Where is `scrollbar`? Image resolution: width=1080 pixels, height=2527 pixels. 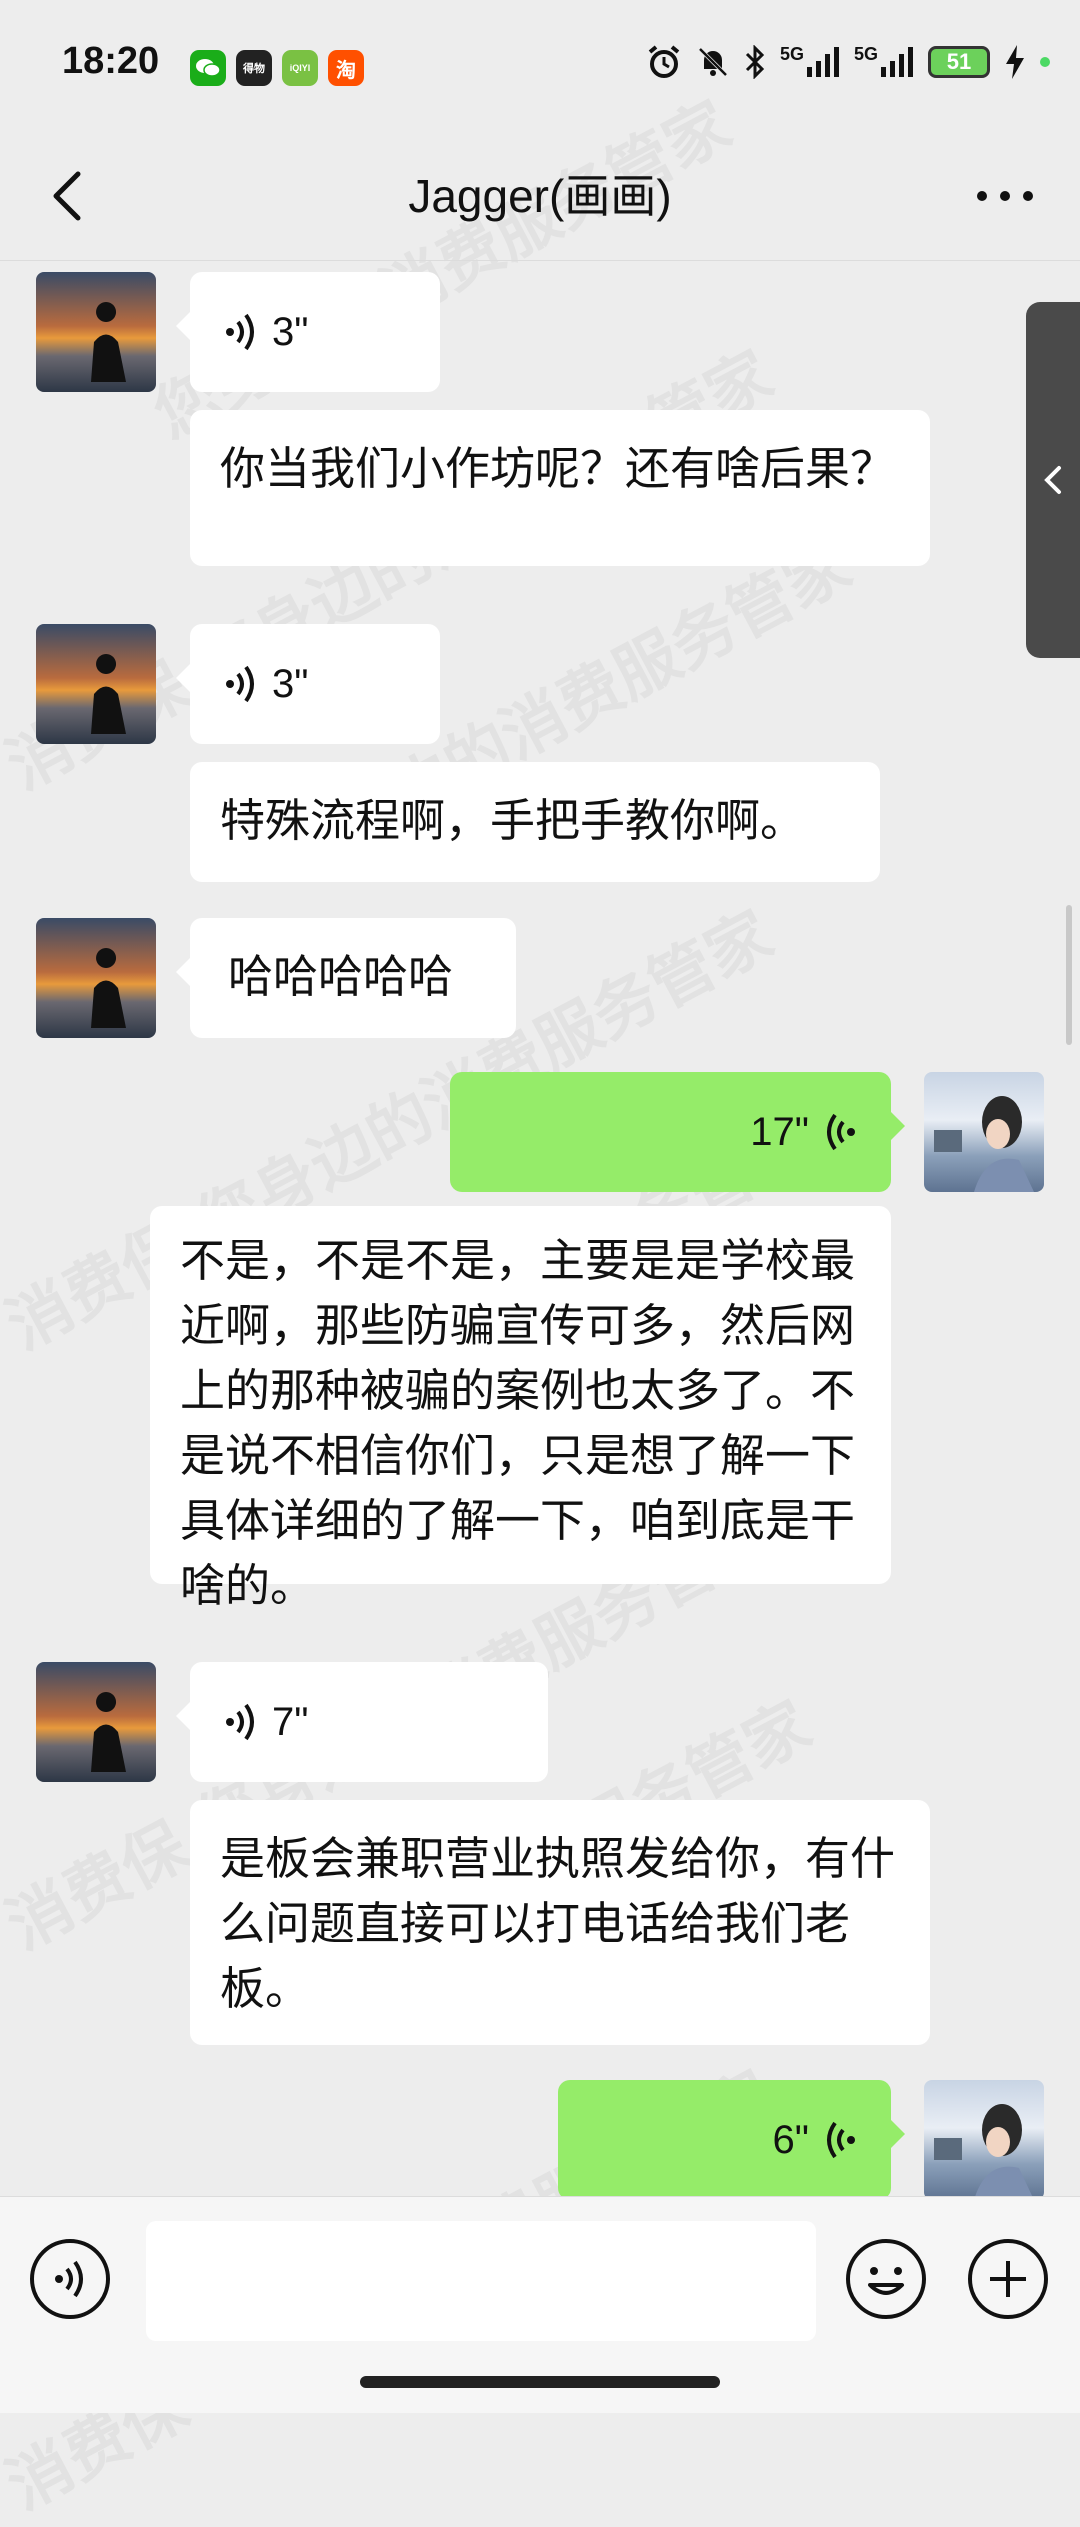 scrollbar is located at coordinates (1069, 975).